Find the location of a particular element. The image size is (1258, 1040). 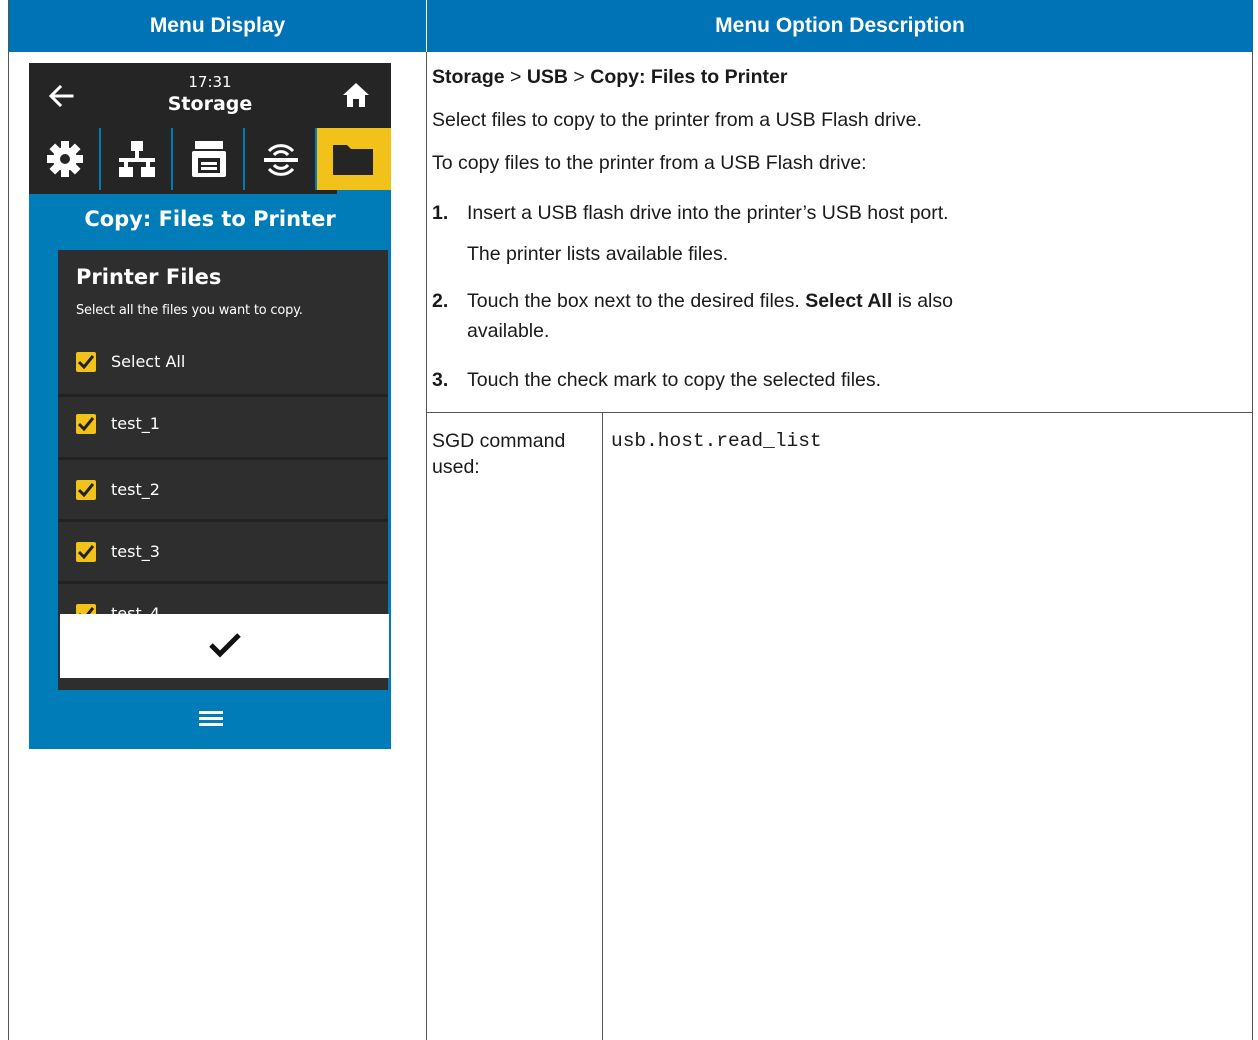

tab-network is located at coordinates (137, 159).